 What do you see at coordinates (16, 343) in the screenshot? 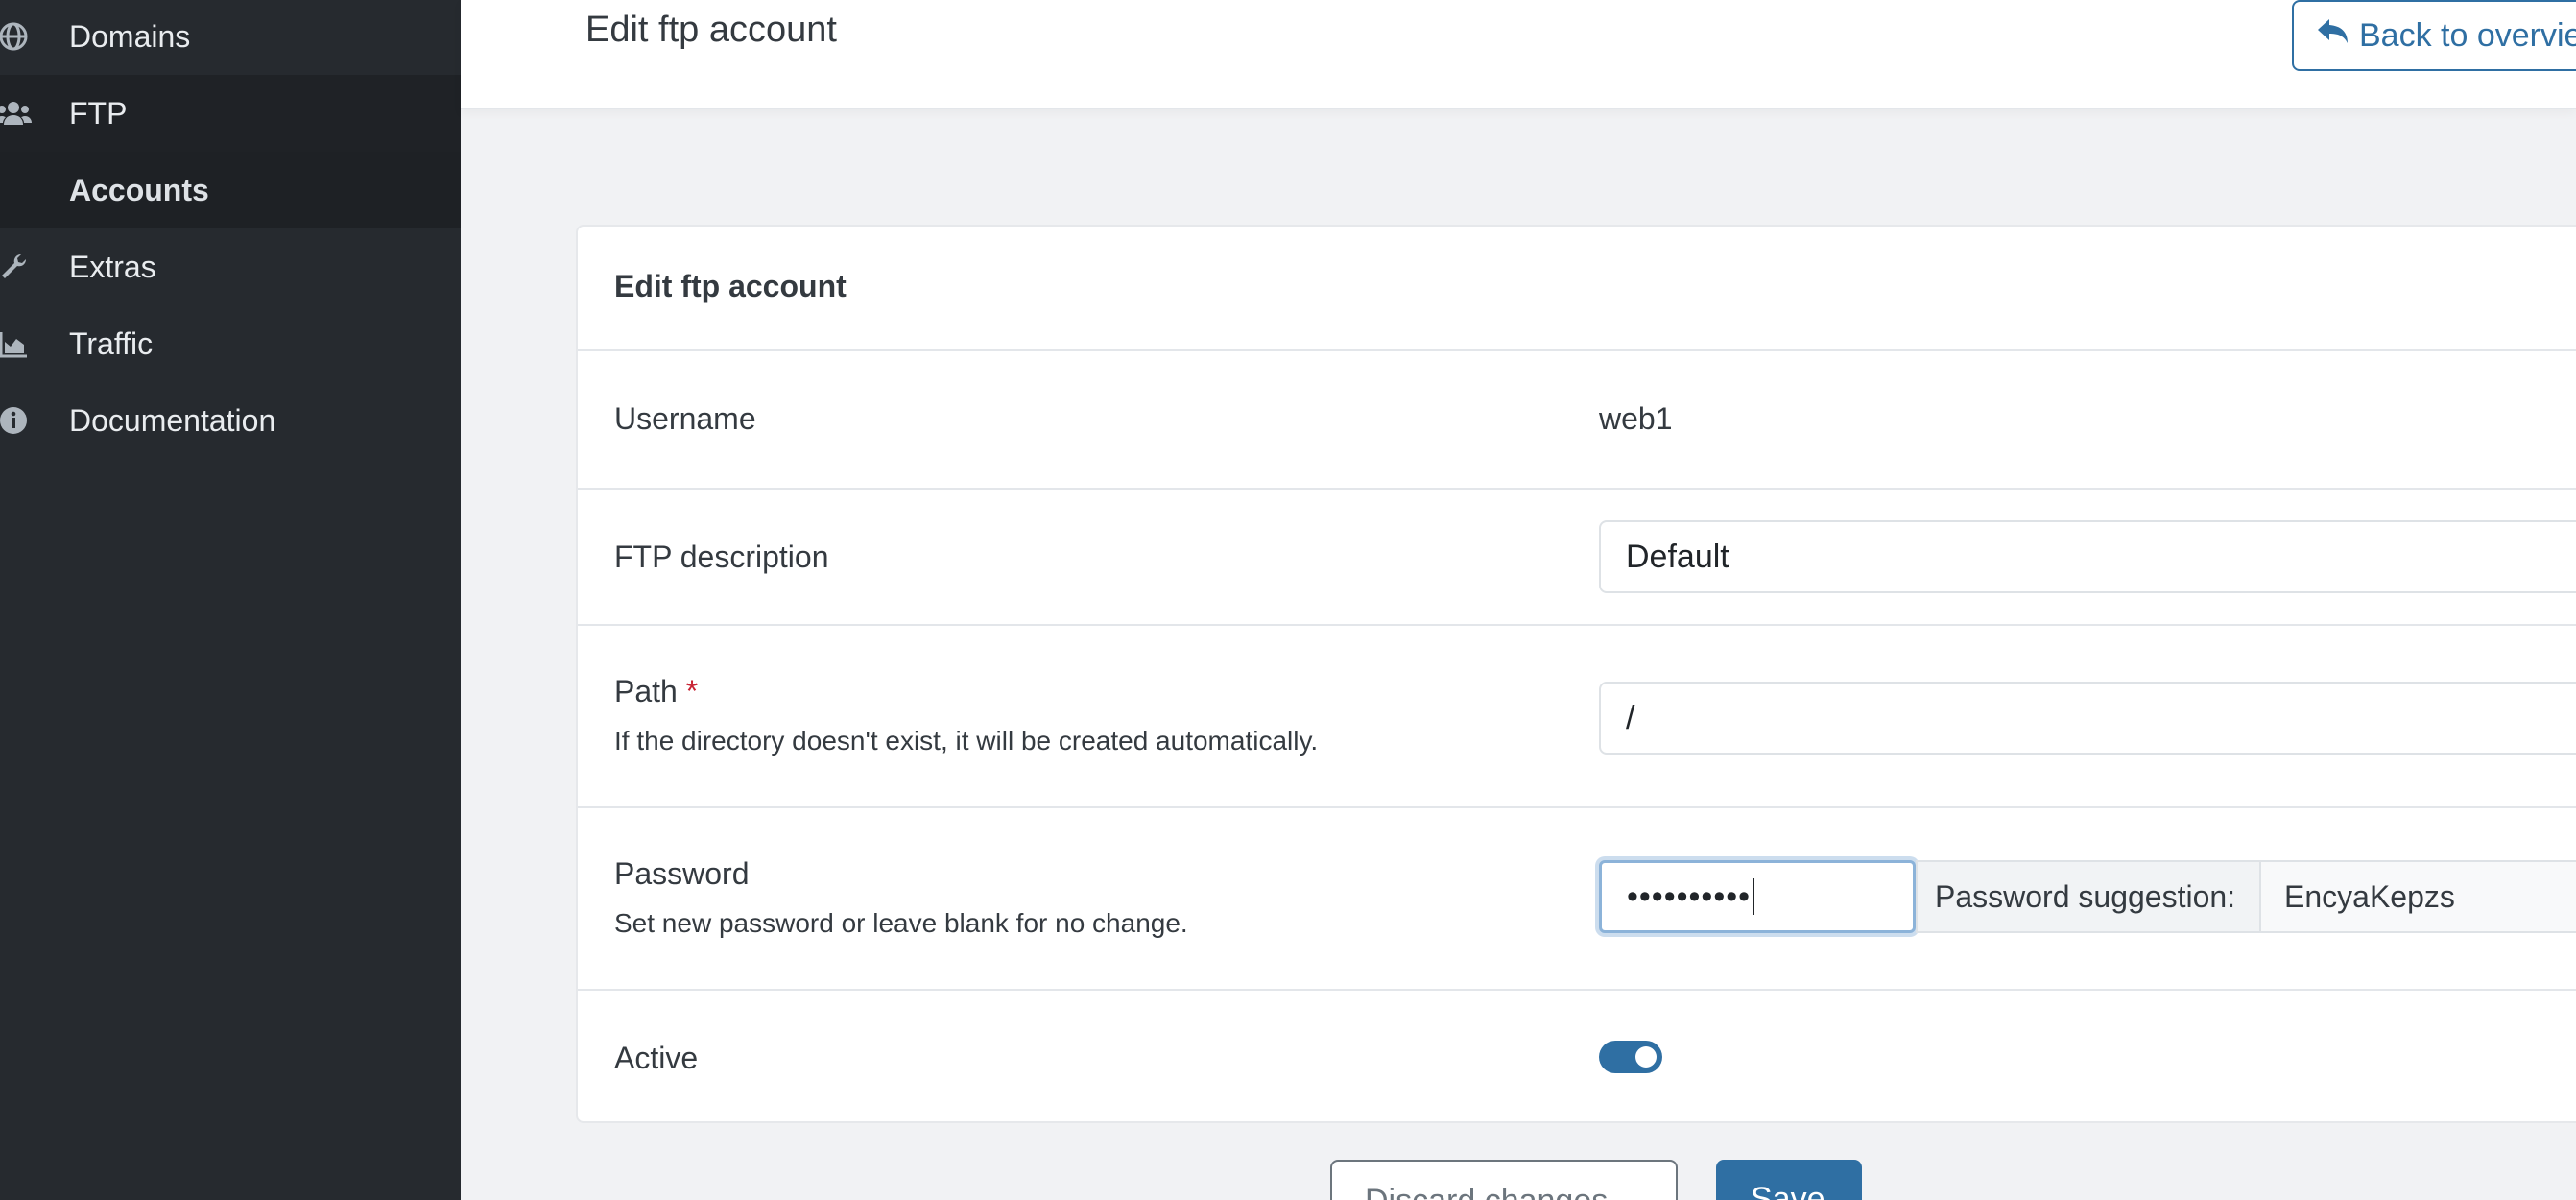
I see `chart-area-icon` at bounding box center [16, 343].